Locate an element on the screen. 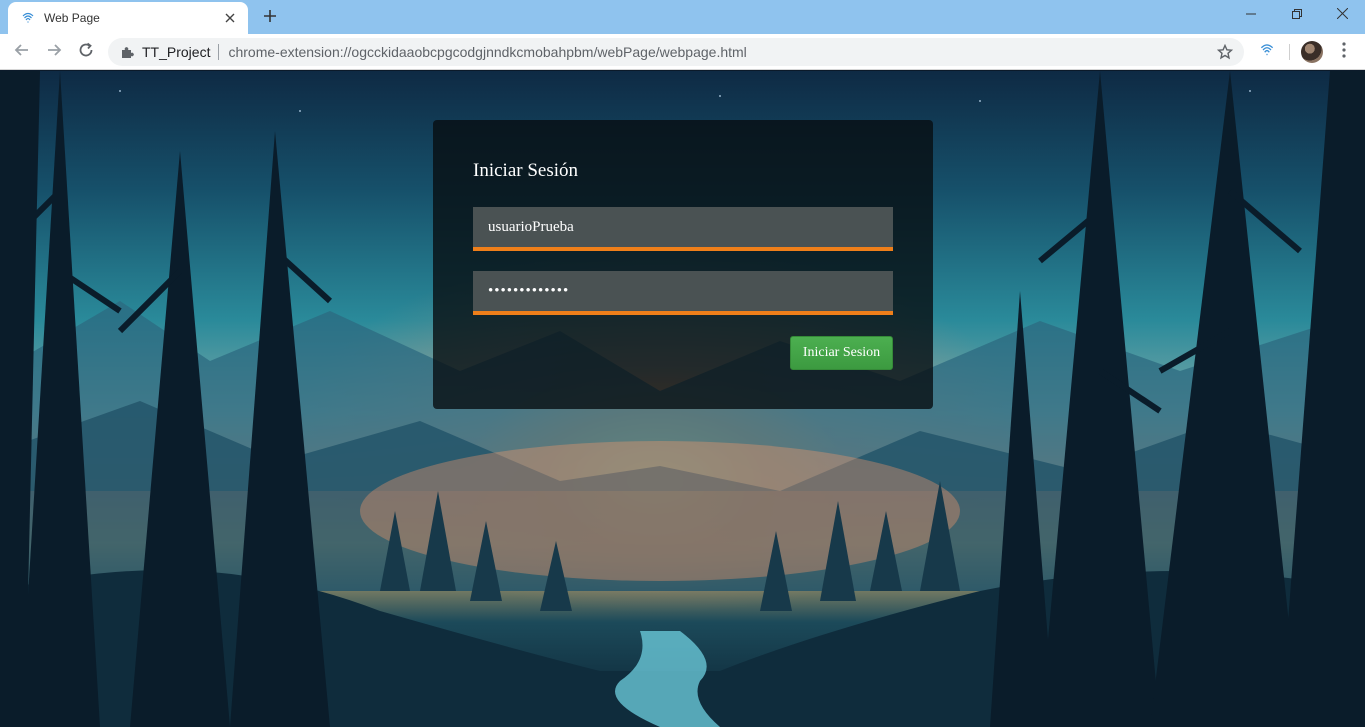 This screenshot has width=1365, height=727. back-button is located at coordinates (22, 52).